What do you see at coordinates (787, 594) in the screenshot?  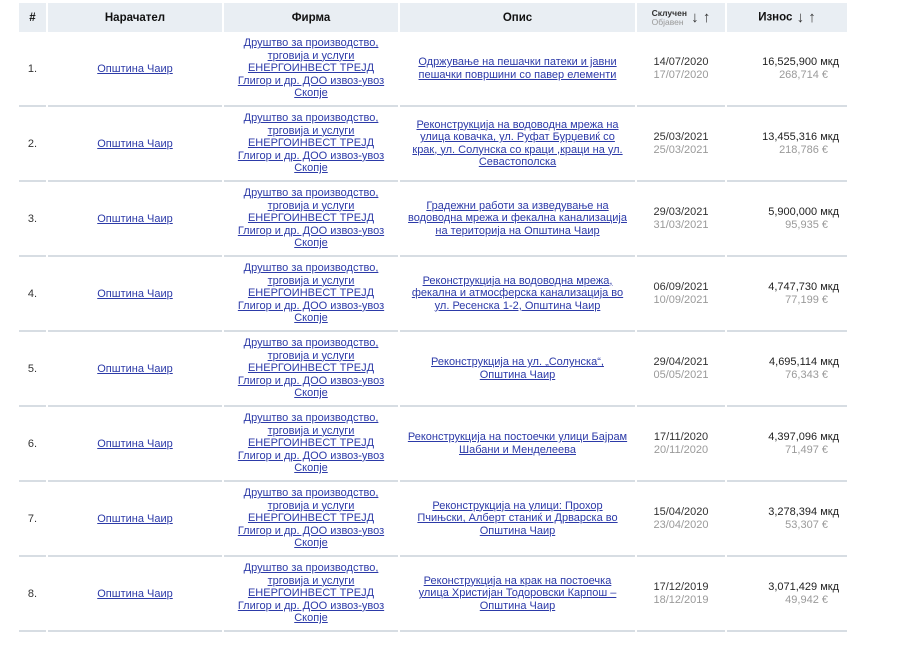 I see `amount-cell: 3,071,429 мкд 49,942 €` at bounding box center [787, 594].